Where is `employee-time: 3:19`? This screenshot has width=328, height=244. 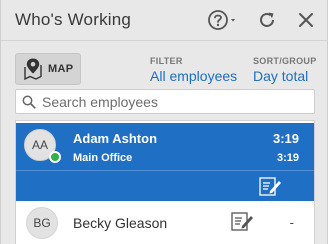 employee-time: 3:19 is located at coordinates (285, 138).